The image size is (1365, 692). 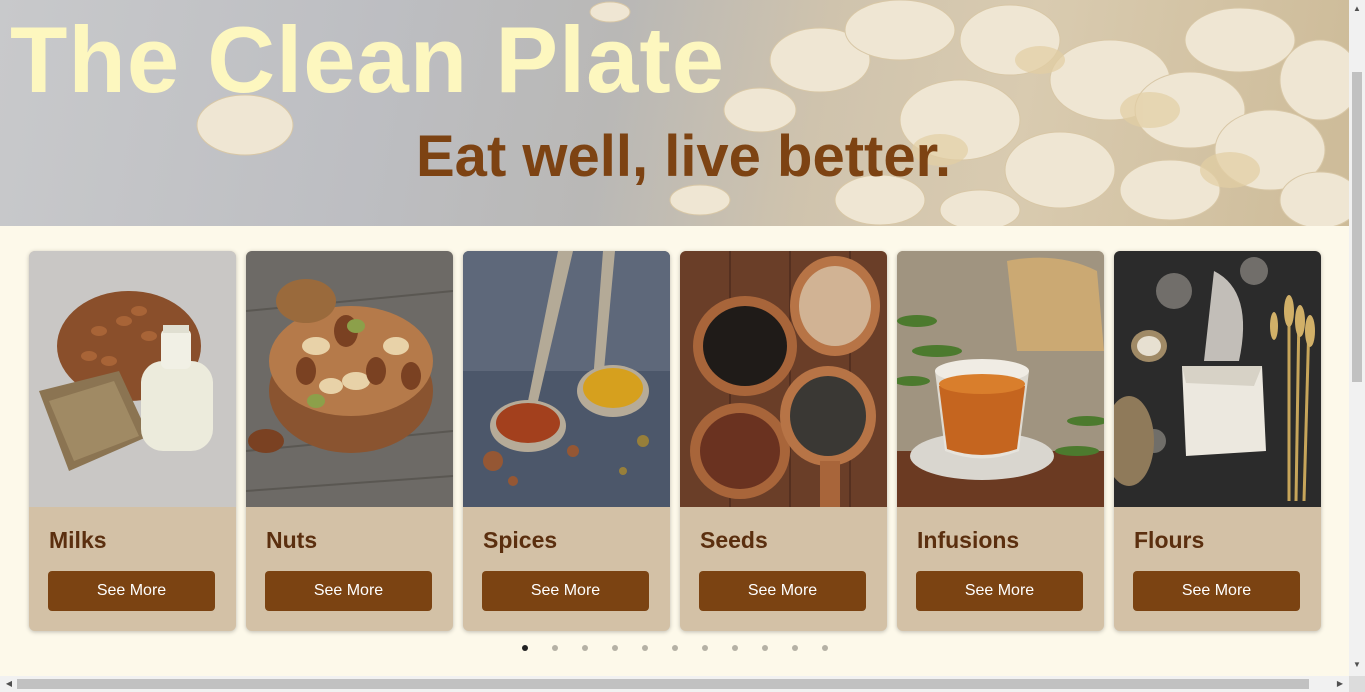 What do you see at coordinates (1217, 379) in the screenshot?
I see `flours-image` at bounding box center [1217, 379].